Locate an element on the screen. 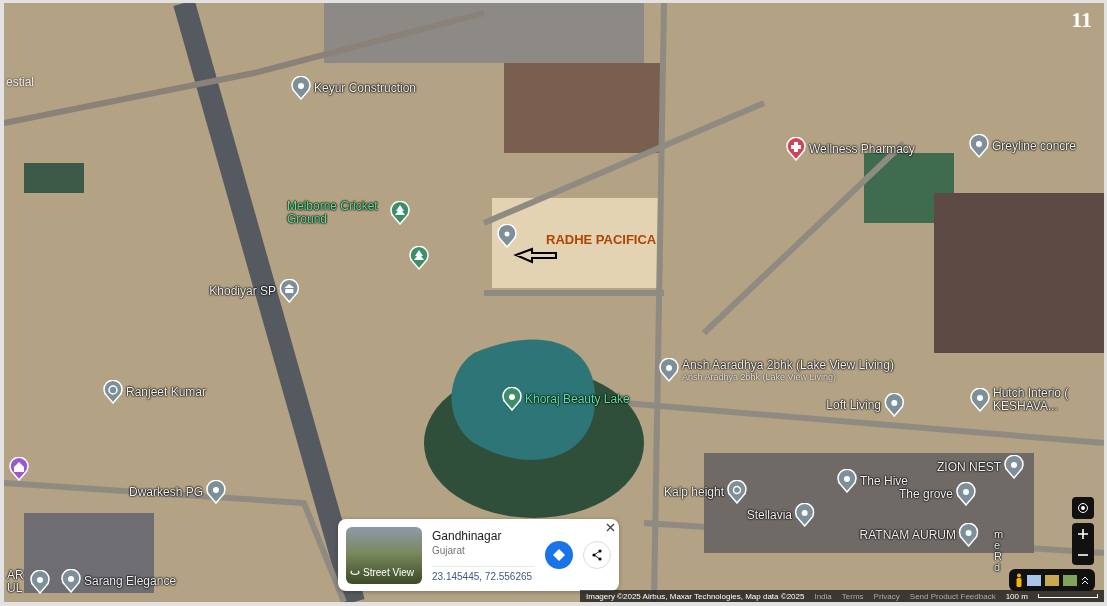 The width and height of the screenshot is (1107, 606). road-label: me Rd is located at coordinates (999, 551).